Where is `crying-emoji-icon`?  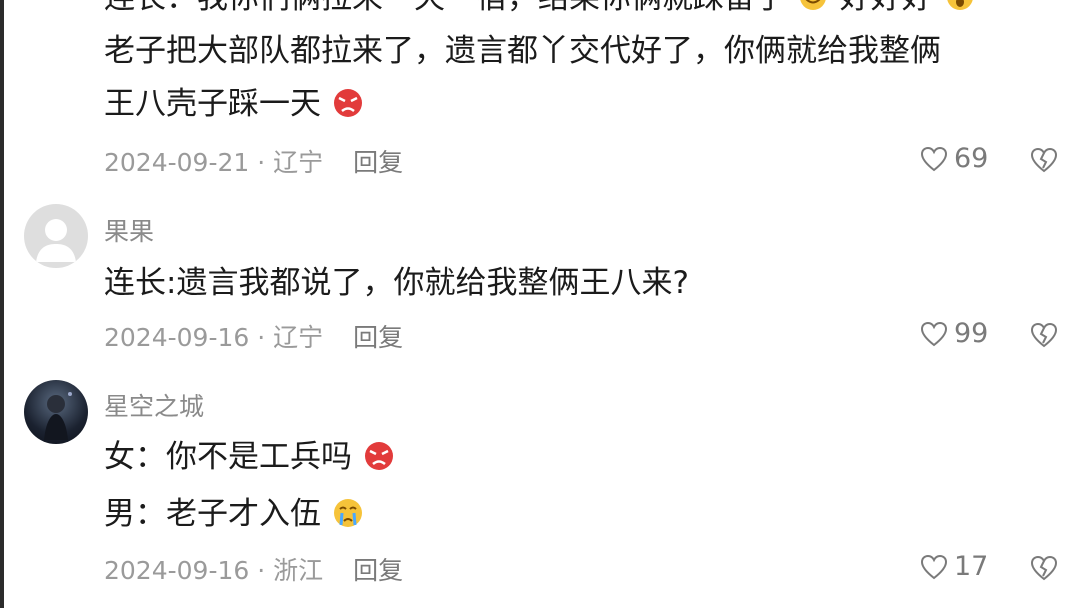
crying-emoji-icon is located at coordinates (347, 513).